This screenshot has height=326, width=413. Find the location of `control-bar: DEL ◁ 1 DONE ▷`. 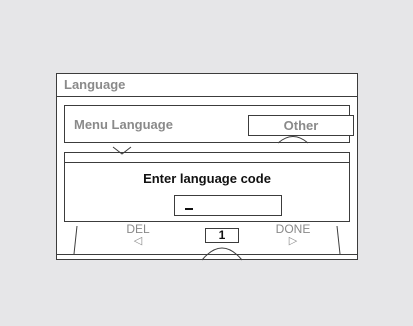

control-bar: DEL ◁ 1 DONE ▷ is located at coordinates (207, 238).